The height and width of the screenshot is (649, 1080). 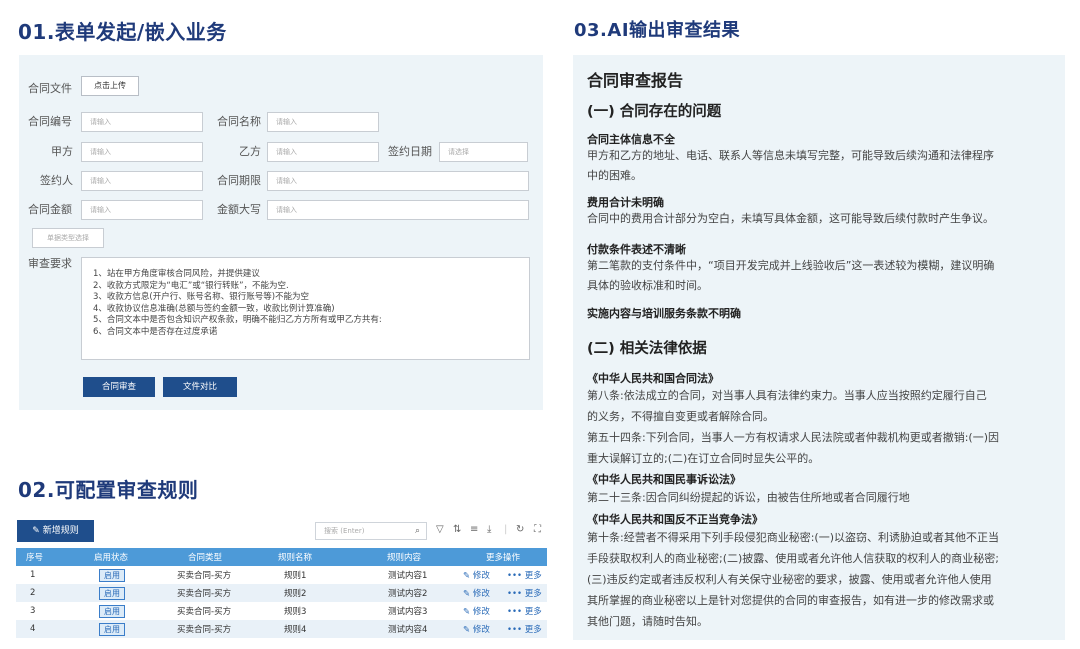 What do you see at coordinates (791, 265) in the screenshot?
I see `problem-text: 第二笔款的支付条件中，“项目开发完成并上线验收后”这一表述较为模糊，建议明确` at bounding box center [791, 265].